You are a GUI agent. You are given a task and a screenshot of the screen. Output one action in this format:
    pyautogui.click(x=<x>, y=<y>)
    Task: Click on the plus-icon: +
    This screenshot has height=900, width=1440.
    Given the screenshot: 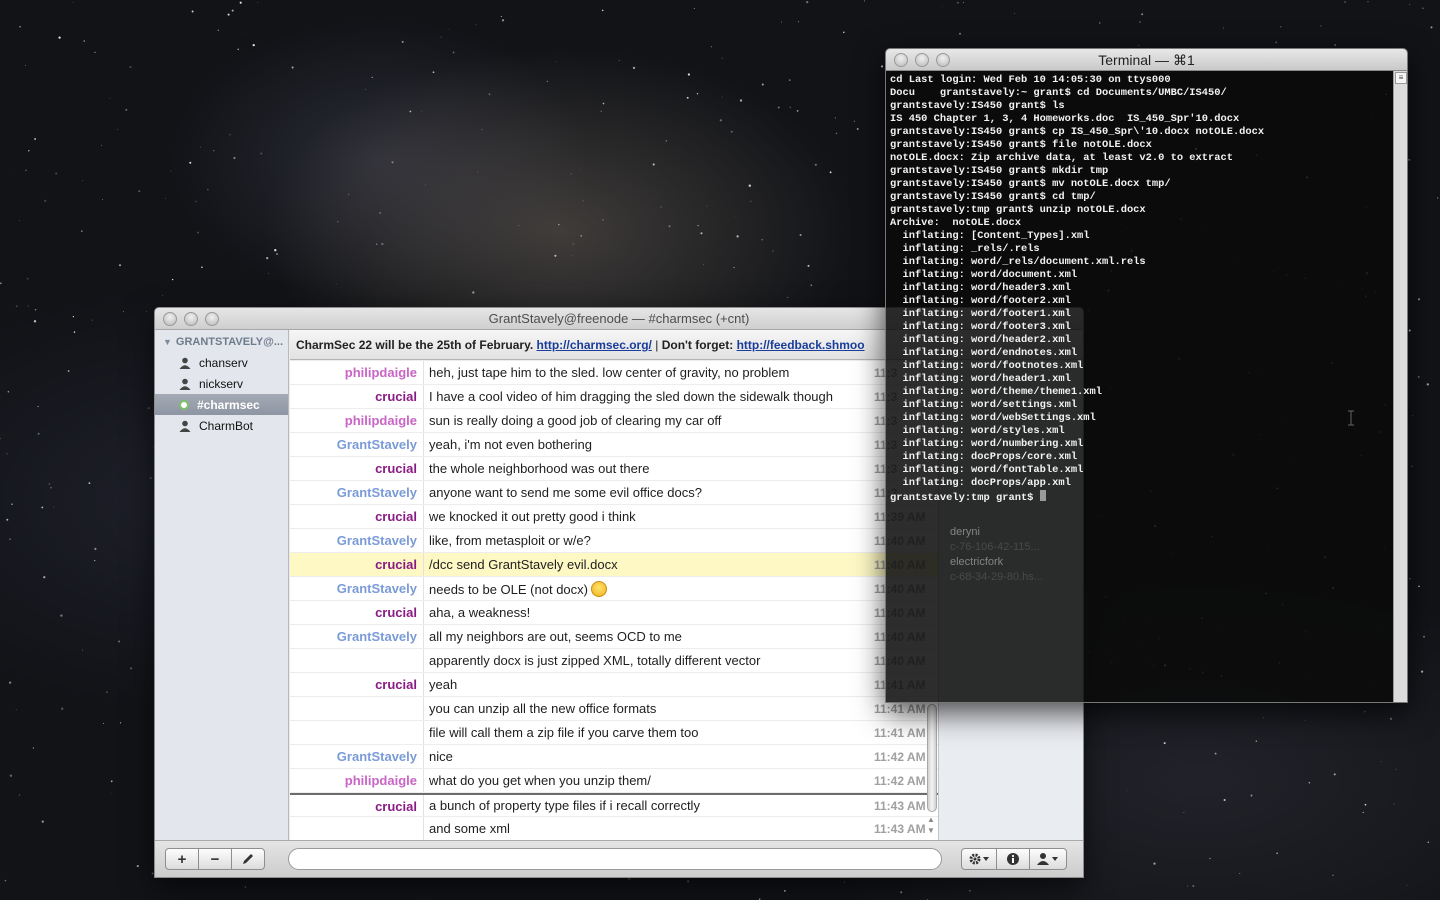 What is the action you would take?
    pyautogui.click(x=182, y=859)
    